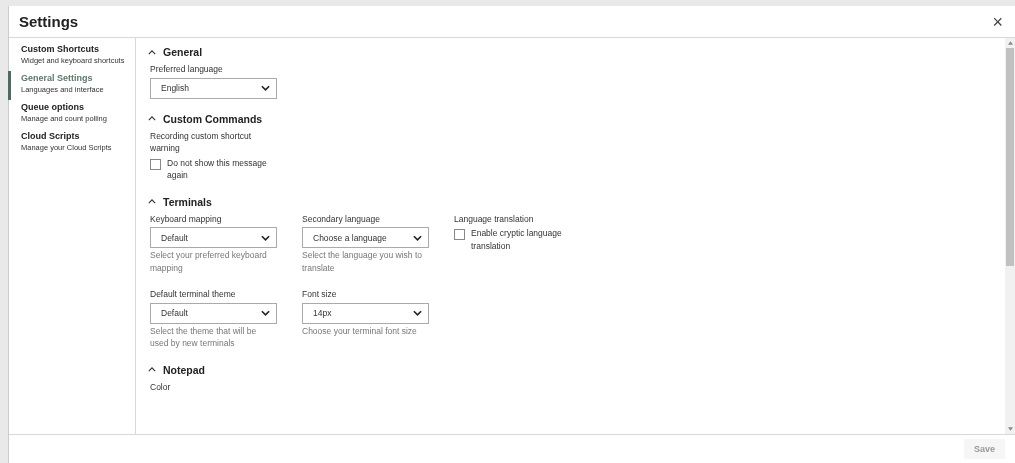 This screenshot has width=1015, height=463. I want to click on scroll-up-icon, so click(1010, 43).